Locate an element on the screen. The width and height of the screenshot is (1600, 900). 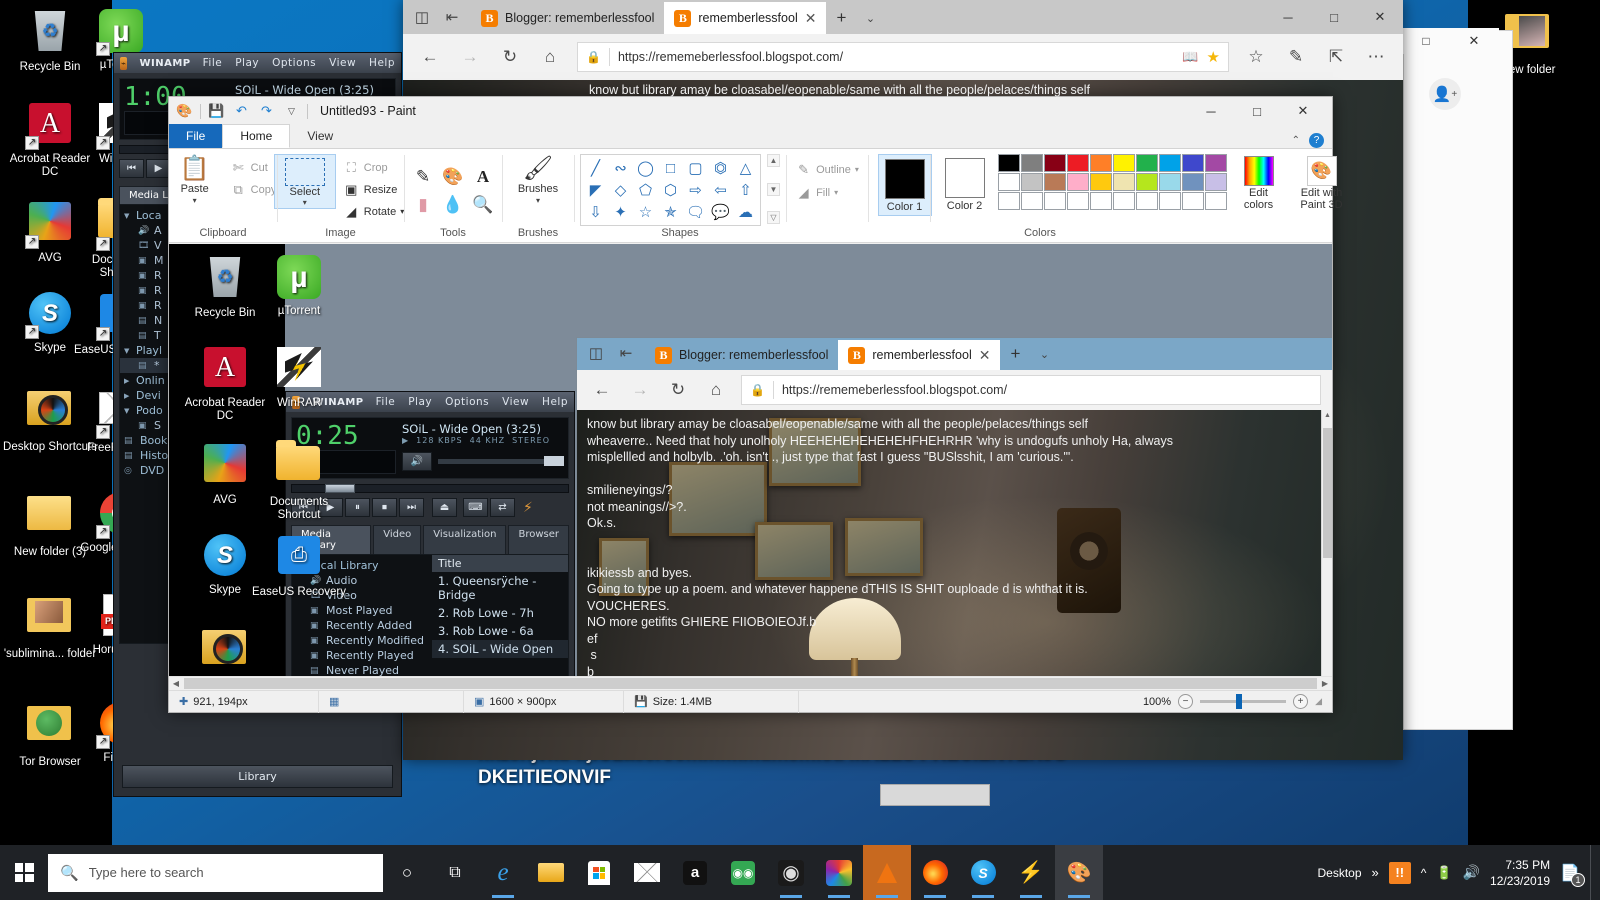
back-button: ← is located at coordinates (430, 57).